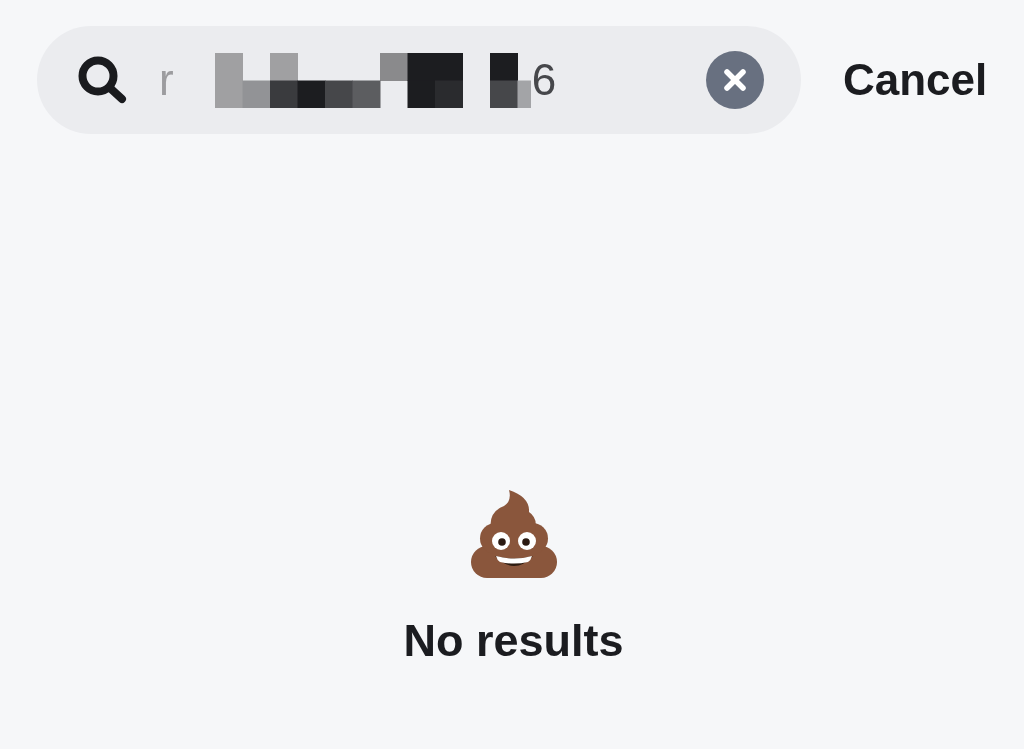  I want to click on clear-button, so click(735, 80).